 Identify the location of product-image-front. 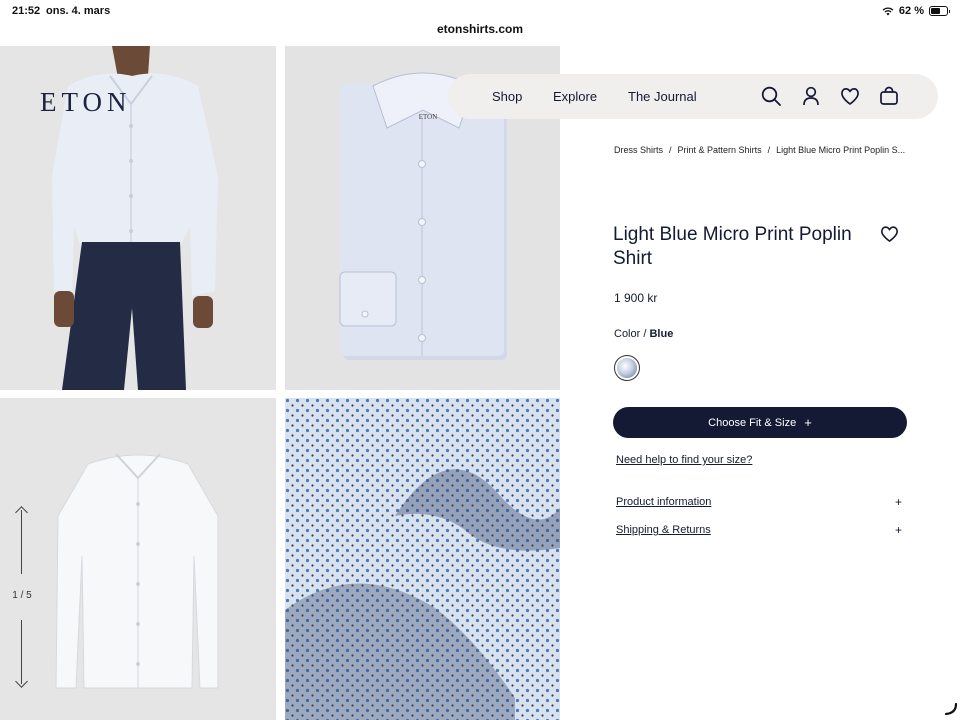
(138, 559).